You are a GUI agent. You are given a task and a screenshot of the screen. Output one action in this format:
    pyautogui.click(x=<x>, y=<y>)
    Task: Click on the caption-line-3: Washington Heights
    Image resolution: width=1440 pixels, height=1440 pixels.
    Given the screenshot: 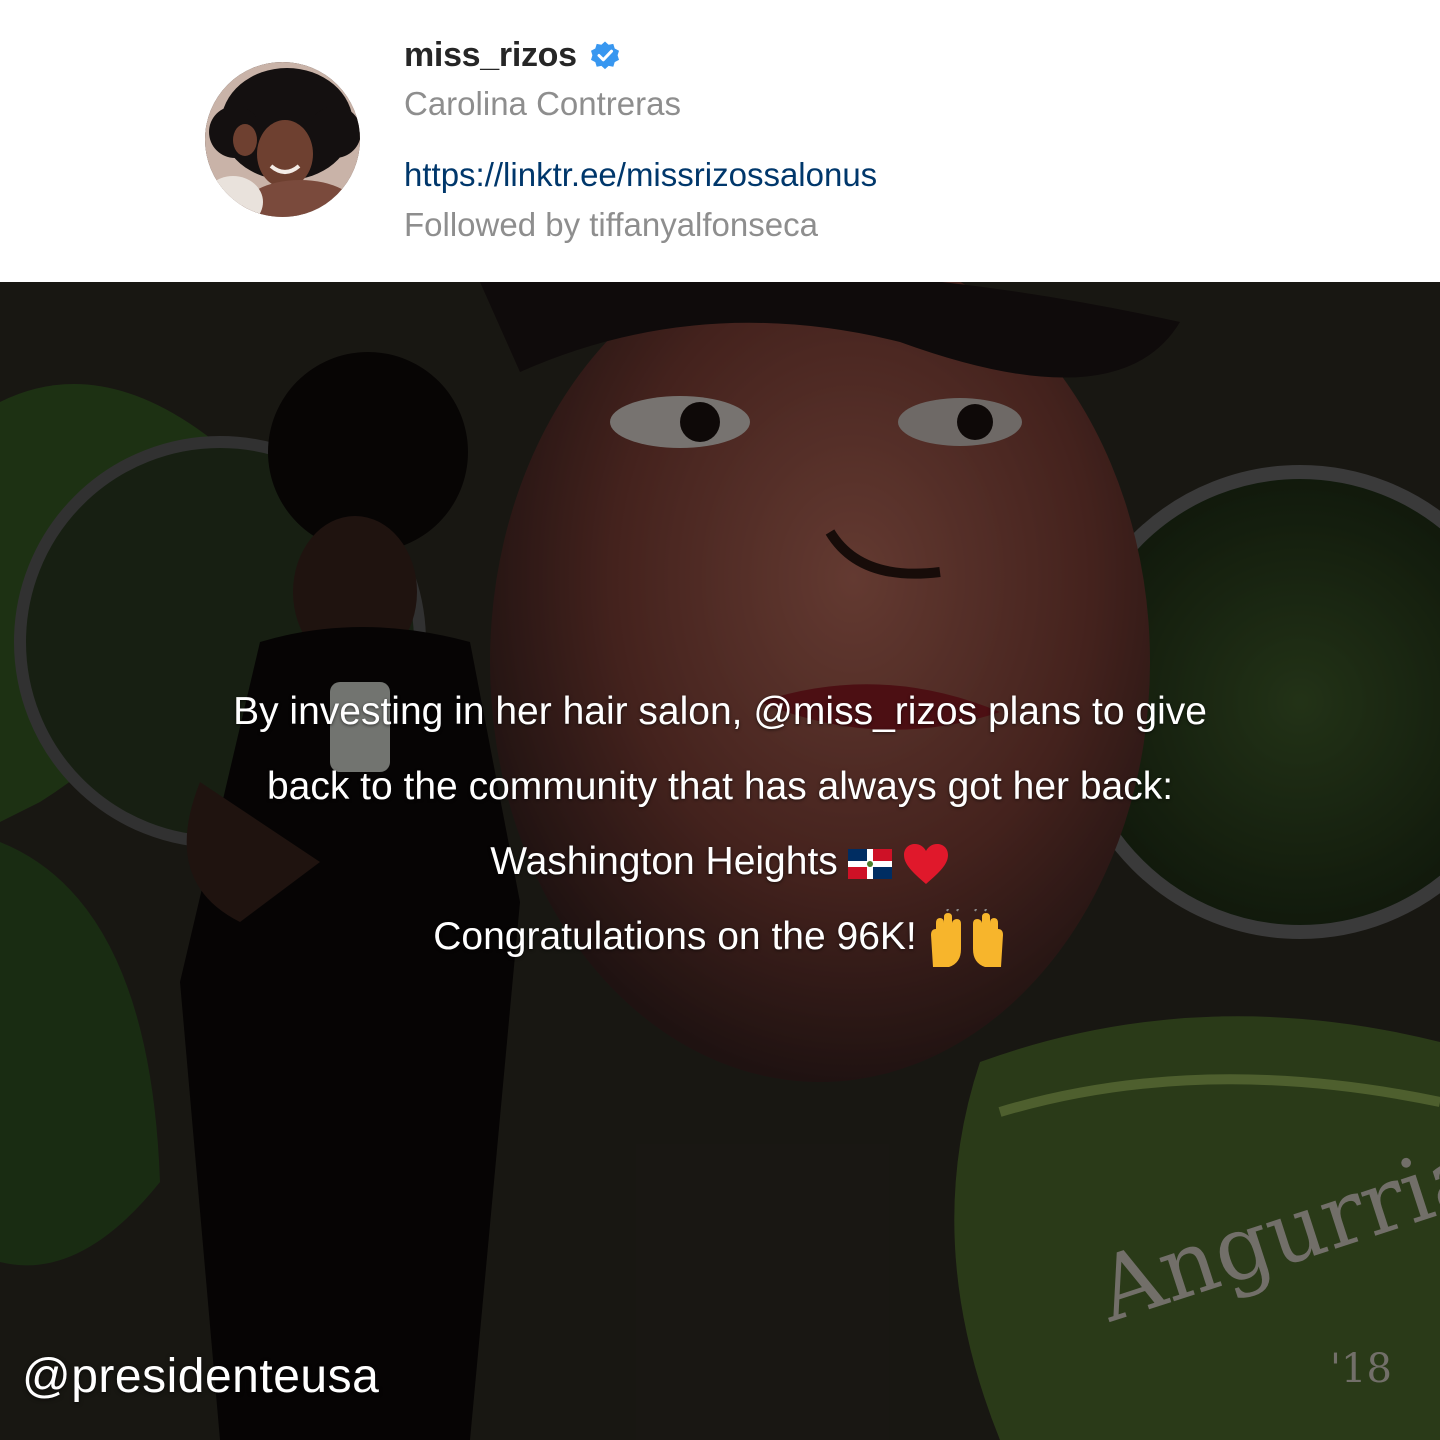 What is the action you would take?
    pyautogui.click(x=720, y=861)
    